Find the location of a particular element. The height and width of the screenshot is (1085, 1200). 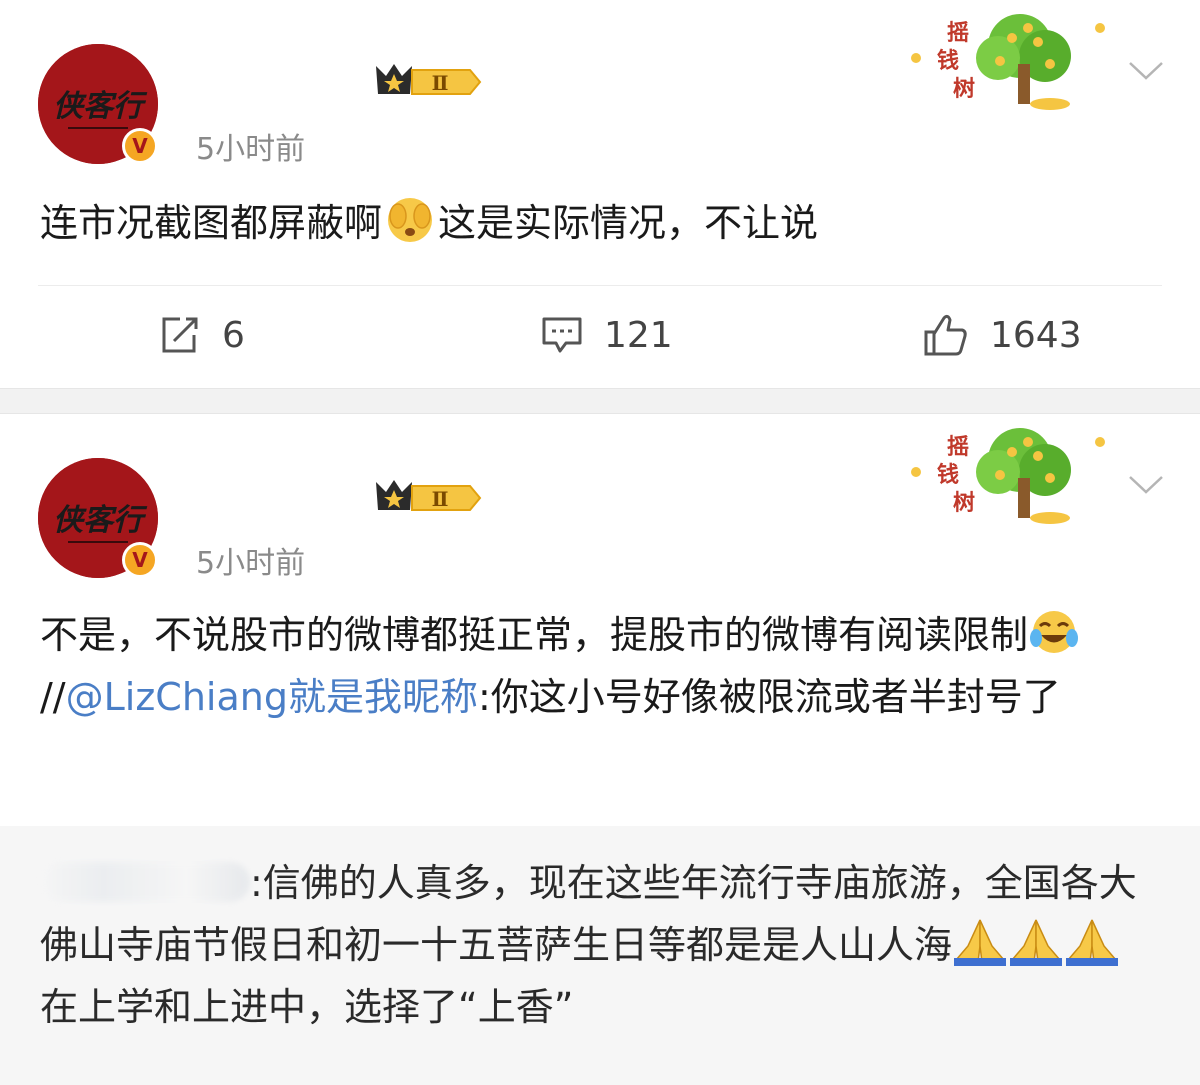

thumbs-up-icon is located at coordinates (945, 335).